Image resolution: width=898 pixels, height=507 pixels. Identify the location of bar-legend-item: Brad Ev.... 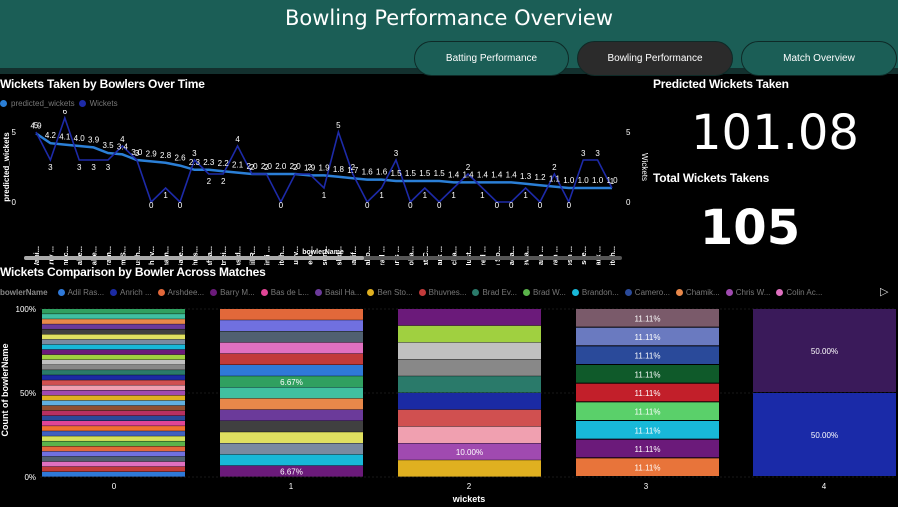
(499, 292).